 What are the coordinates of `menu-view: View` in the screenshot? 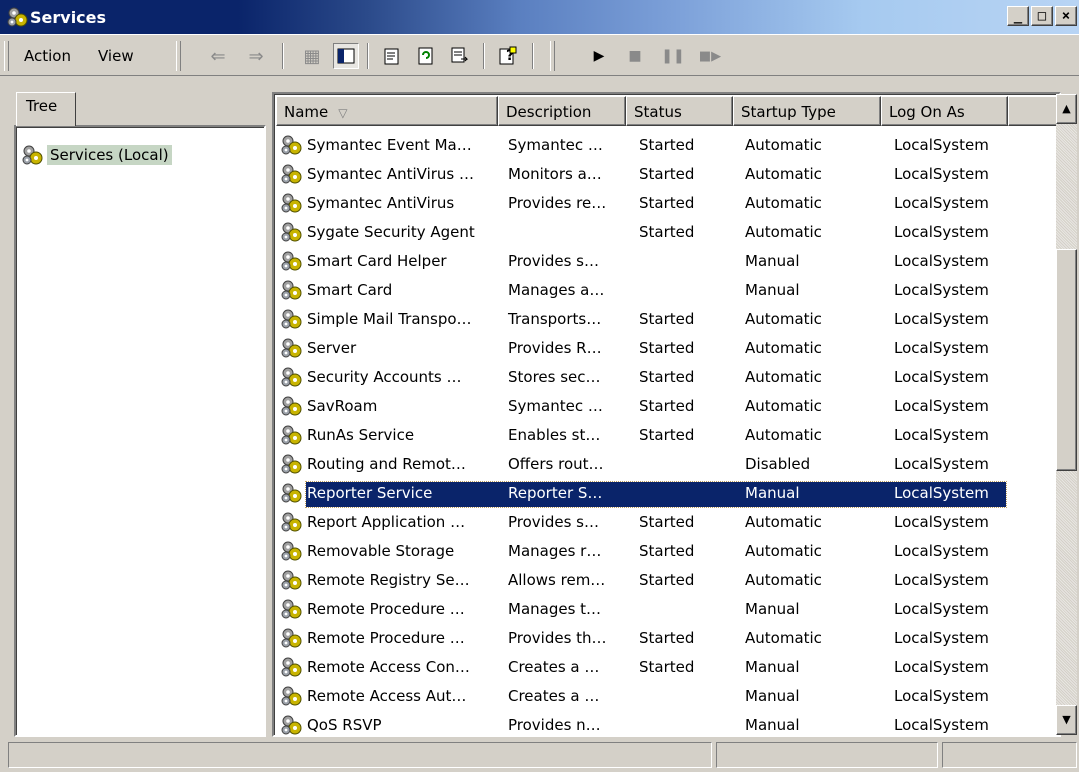 It's located at (116, 56).